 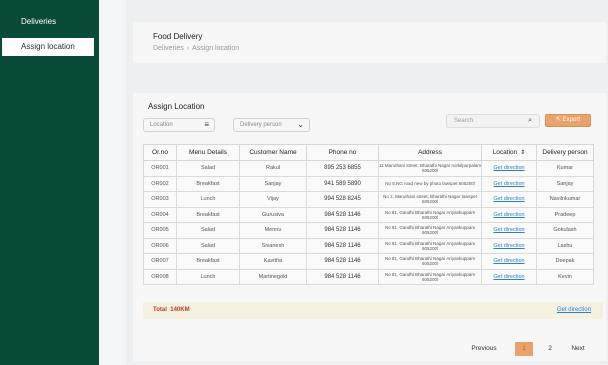 I want to click on card-title: Assign Location, so click(x=176, y=106).